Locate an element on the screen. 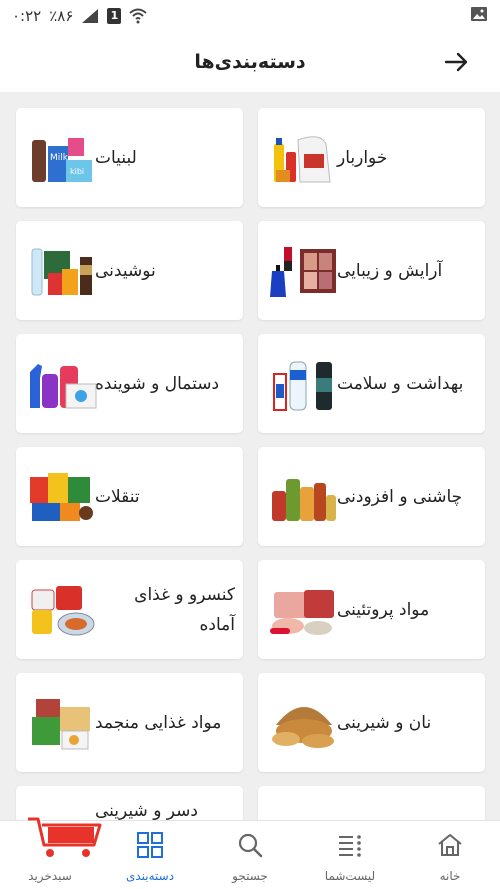  category-card-canned-food: کنسرو و غذای آماده is located at coordinates (129, 609).